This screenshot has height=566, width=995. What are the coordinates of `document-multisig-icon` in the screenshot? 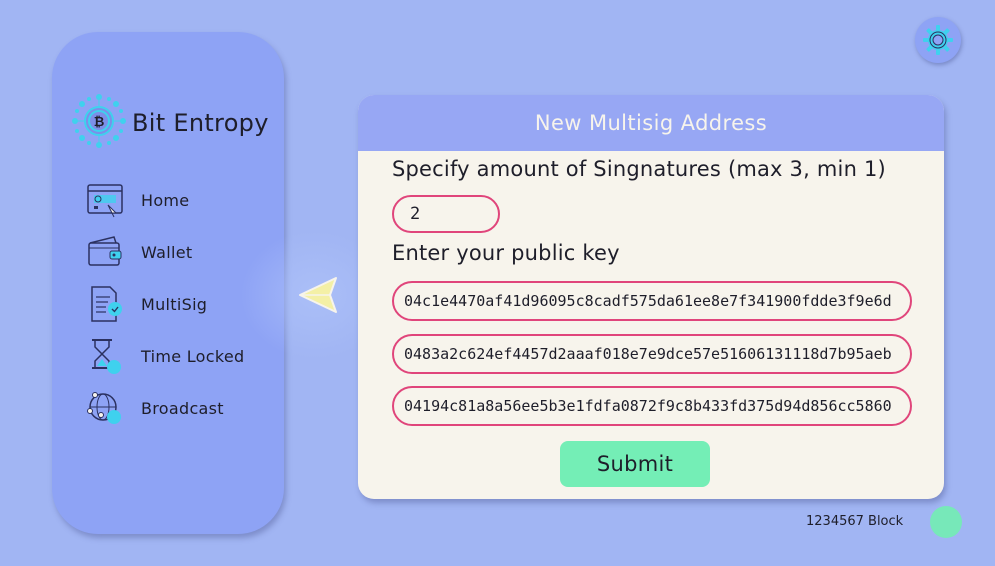 It's located at (105, 304).